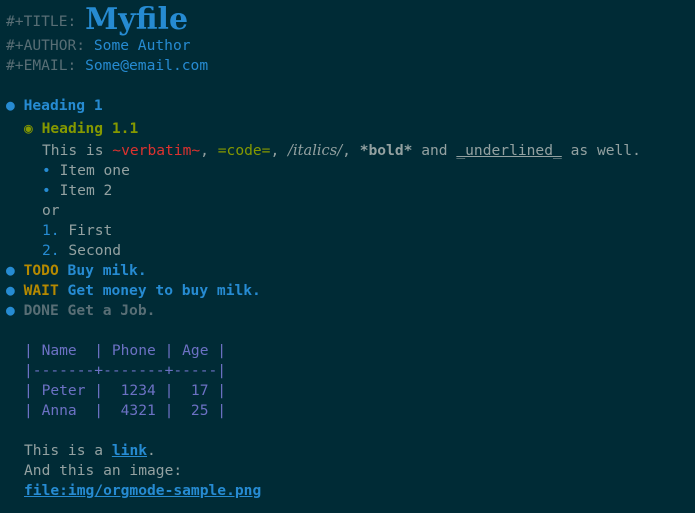  Describe the element at coordinates (68, 450) in the screenshot. I see `paragraph-text: This is a` at that location.